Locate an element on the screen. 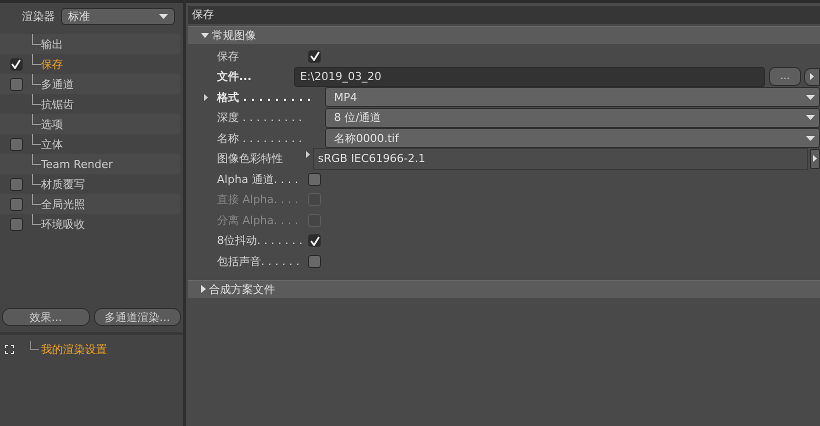 The width and height of the screenshot is (820, 426). option-label: 深度 . . . . . . . . . is located at coordinates (260, 118).